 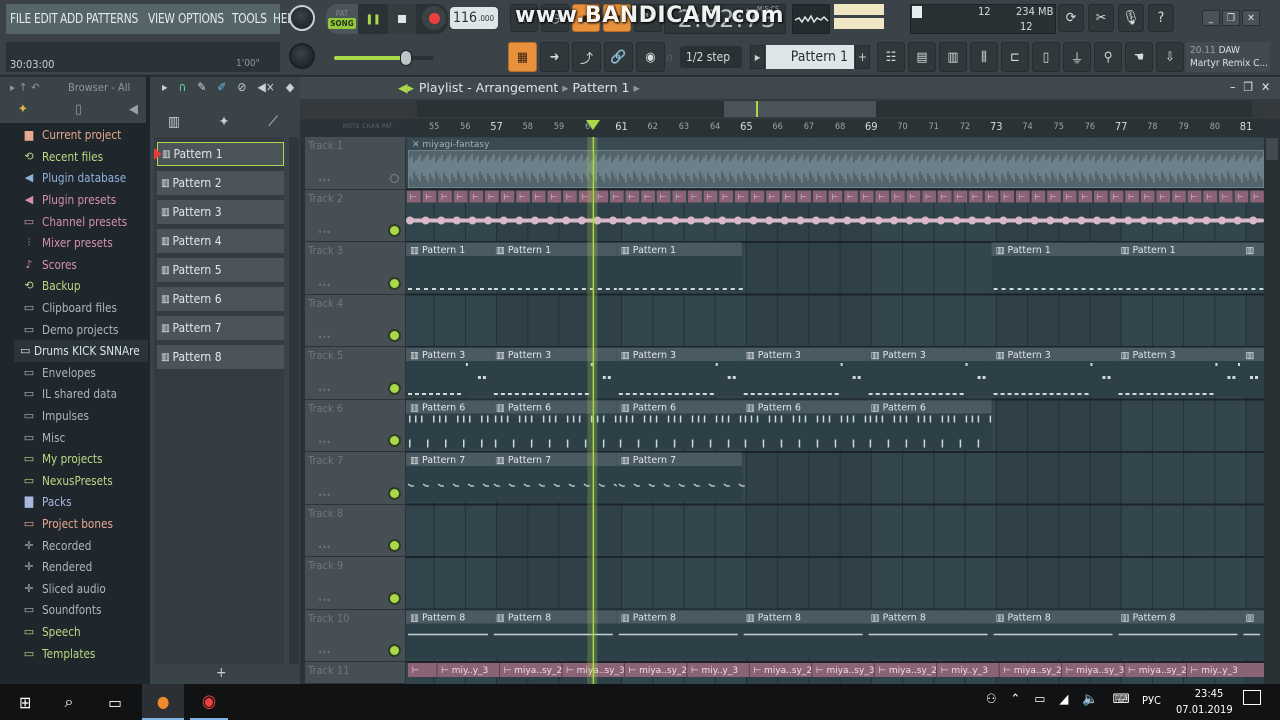 What do you see at coordinates (1046, 57) in the screenshot?
I see `project-info-button: ▯` at bounding box center [1046, 57].